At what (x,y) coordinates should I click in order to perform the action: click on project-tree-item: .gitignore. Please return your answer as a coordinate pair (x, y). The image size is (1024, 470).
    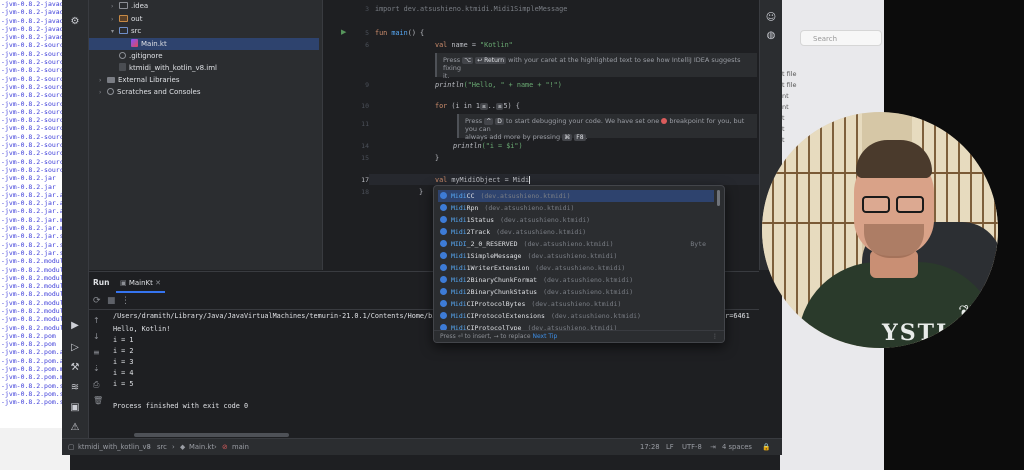
    Looking at the image, I should click on (204, 56).